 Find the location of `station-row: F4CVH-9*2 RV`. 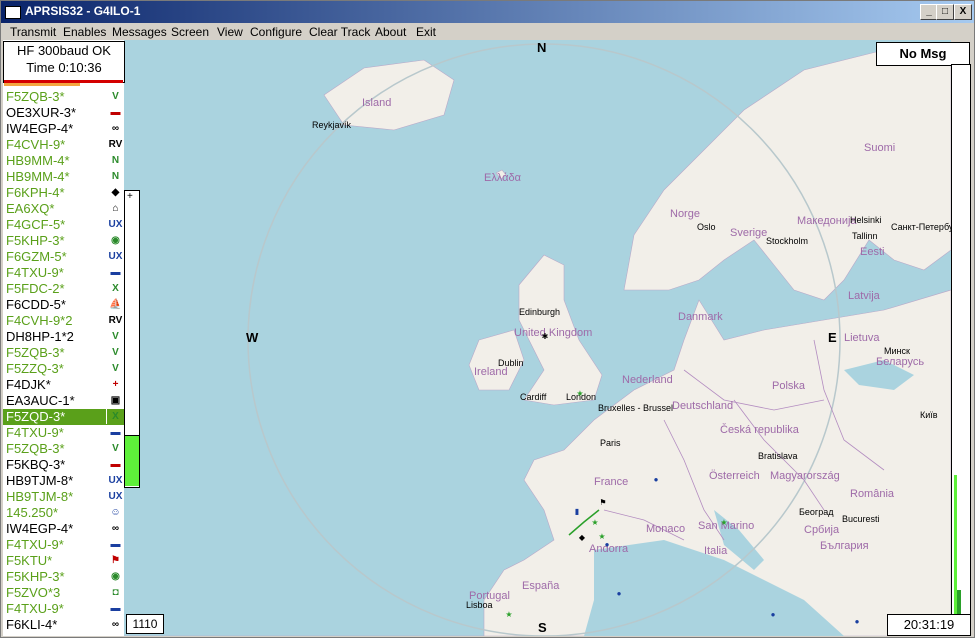

station-row: F4CVH-9*2 RV is located at coordinates (63, 321).